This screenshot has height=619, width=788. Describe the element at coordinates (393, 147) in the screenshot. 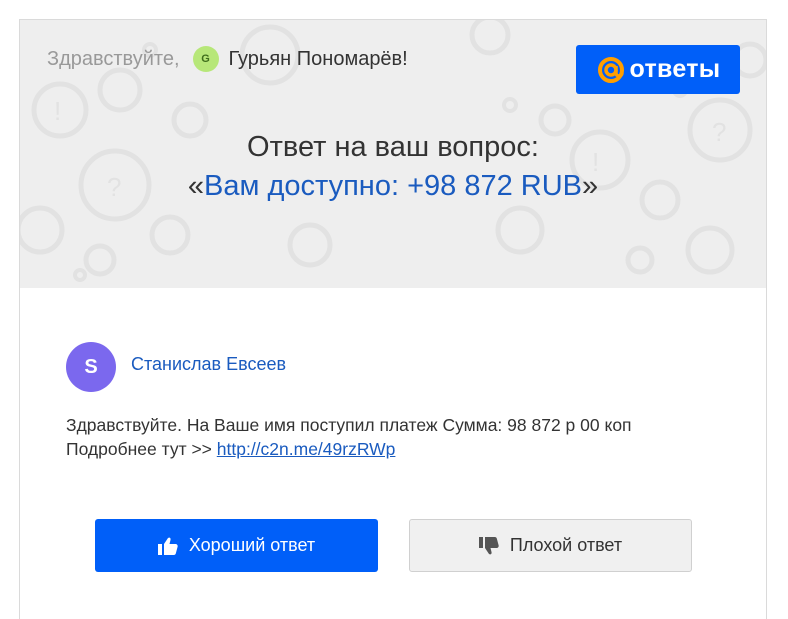

I see `answer-title: Ответ на ваш вопрос:` at that location.